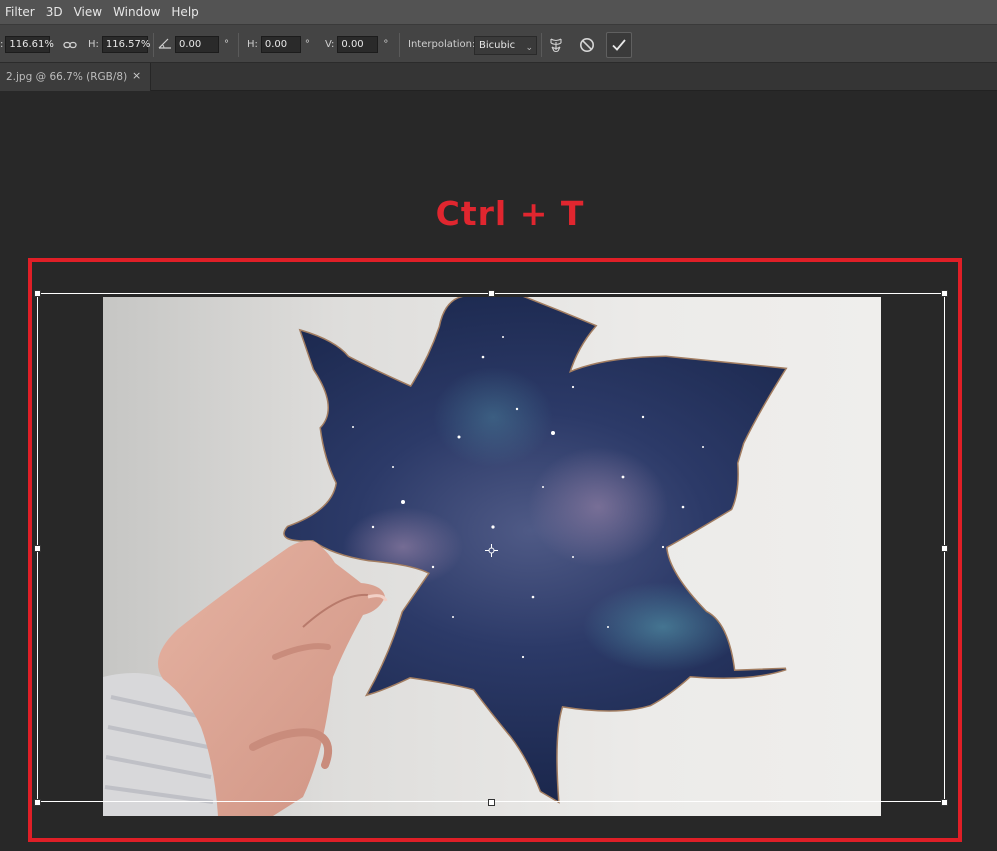  What do you see at coordinates (491, 549) in the screenshot?
I see `reference-point-icon` at bounding box center [491, 549].